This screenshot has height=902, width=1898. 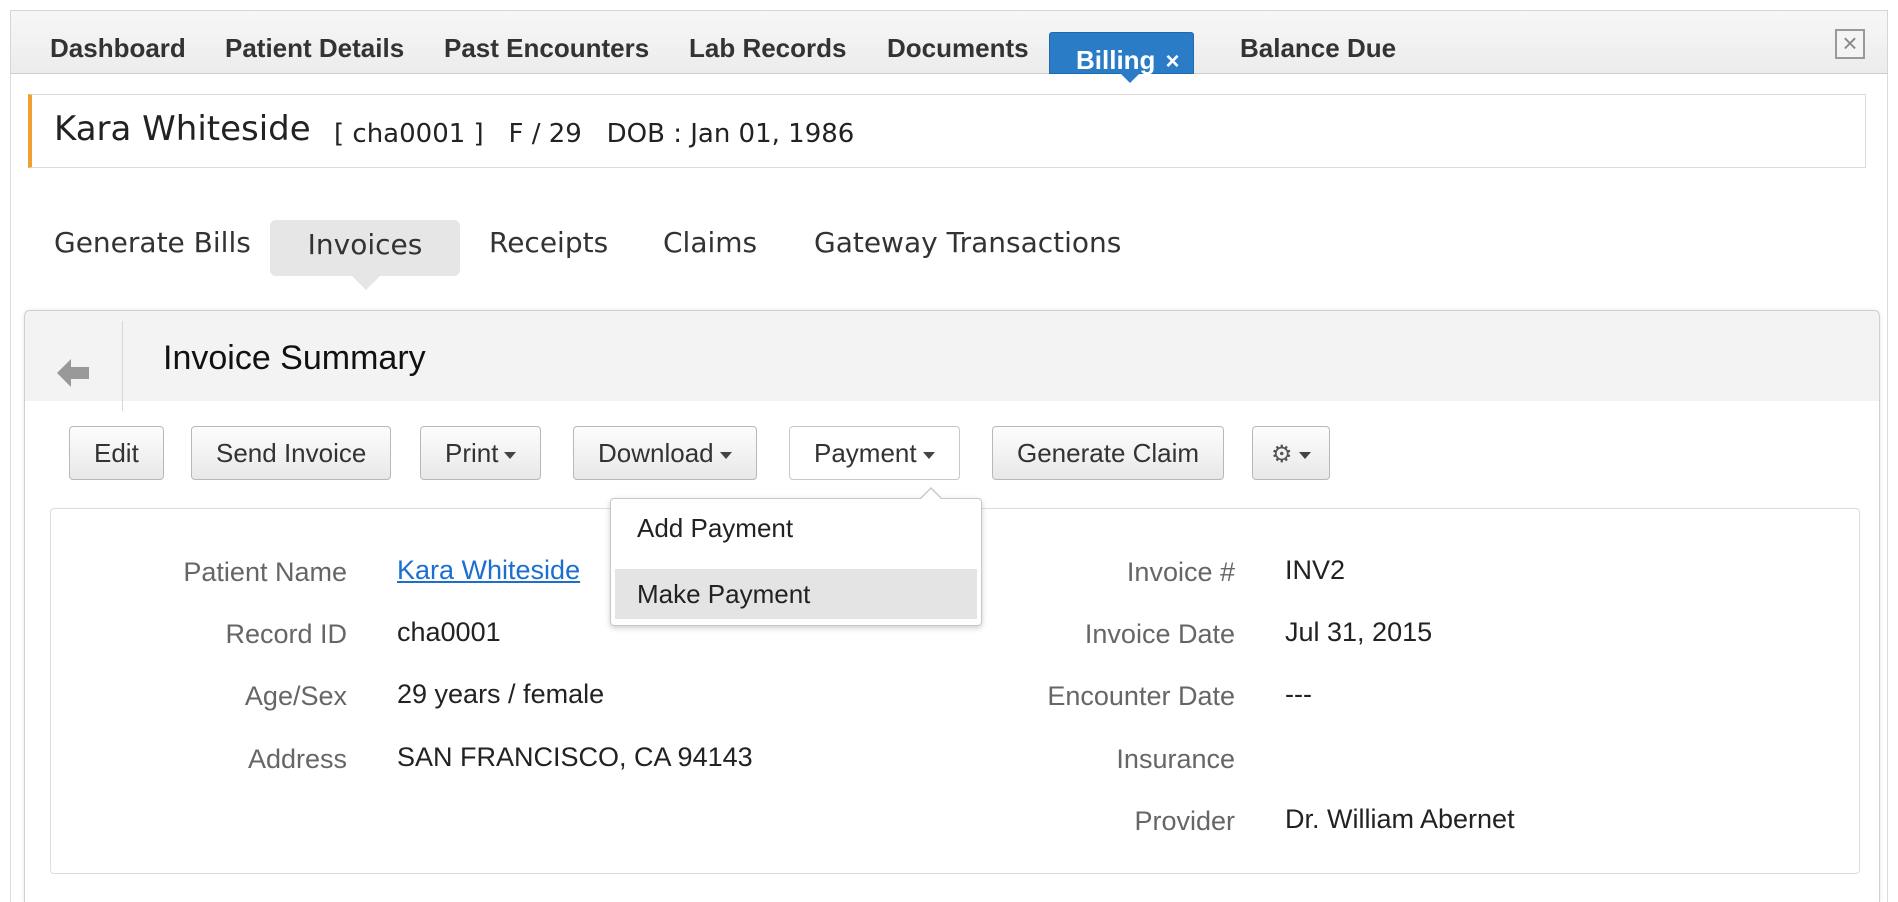 What do you see at coordinates (710, 242) in the screenshot?
I see `subtab-claims: Claims` at bounding box center [710, 242].